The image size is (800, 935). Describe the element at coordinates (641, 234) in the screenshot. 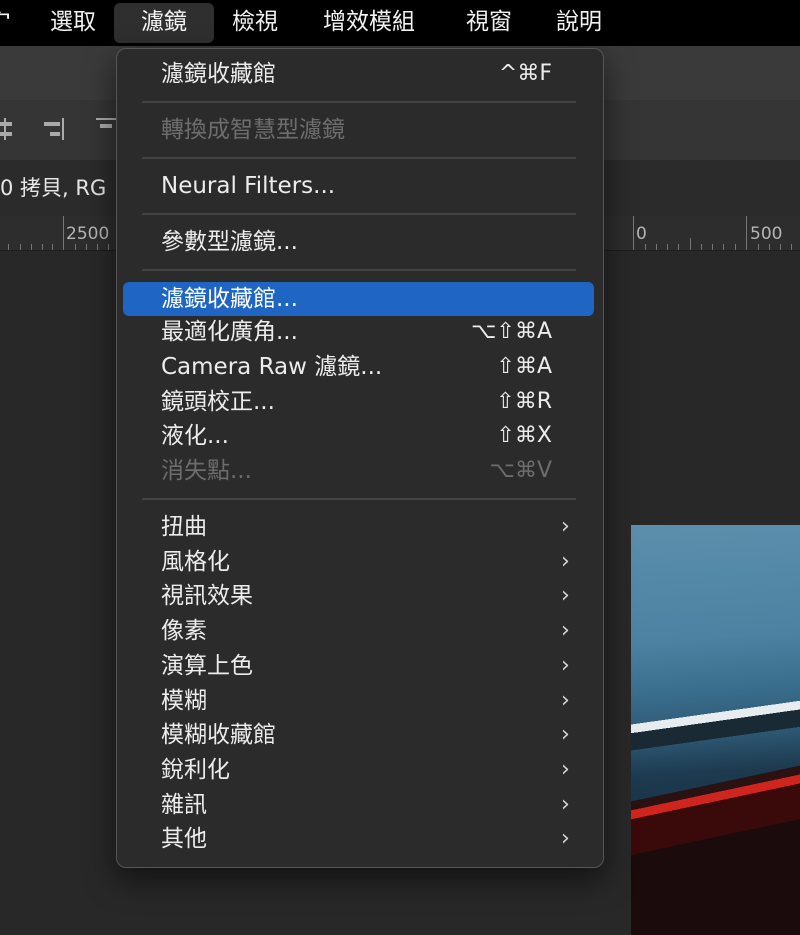

I see `ruler-label: 0` at that location.